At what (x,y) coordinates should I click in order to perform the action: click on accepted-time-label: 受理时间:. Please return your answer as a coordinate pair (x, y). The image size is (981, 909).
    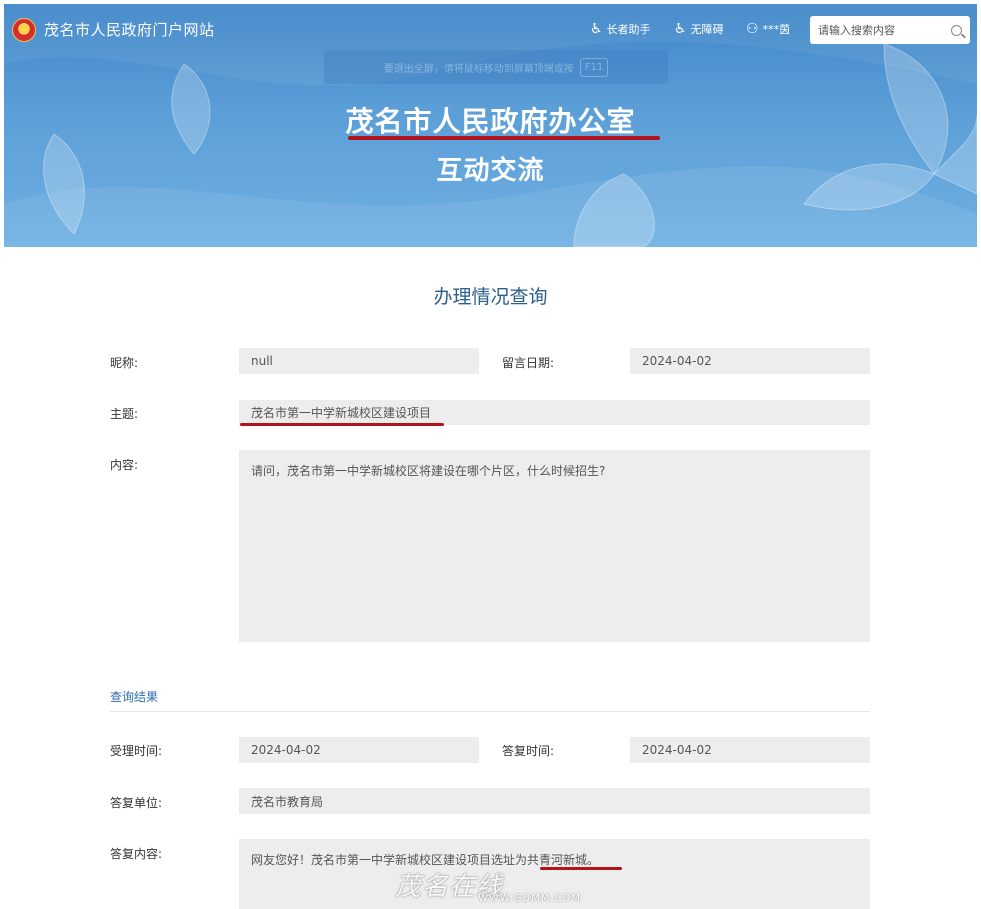
    Looking at the image, I should click on (136, 751).